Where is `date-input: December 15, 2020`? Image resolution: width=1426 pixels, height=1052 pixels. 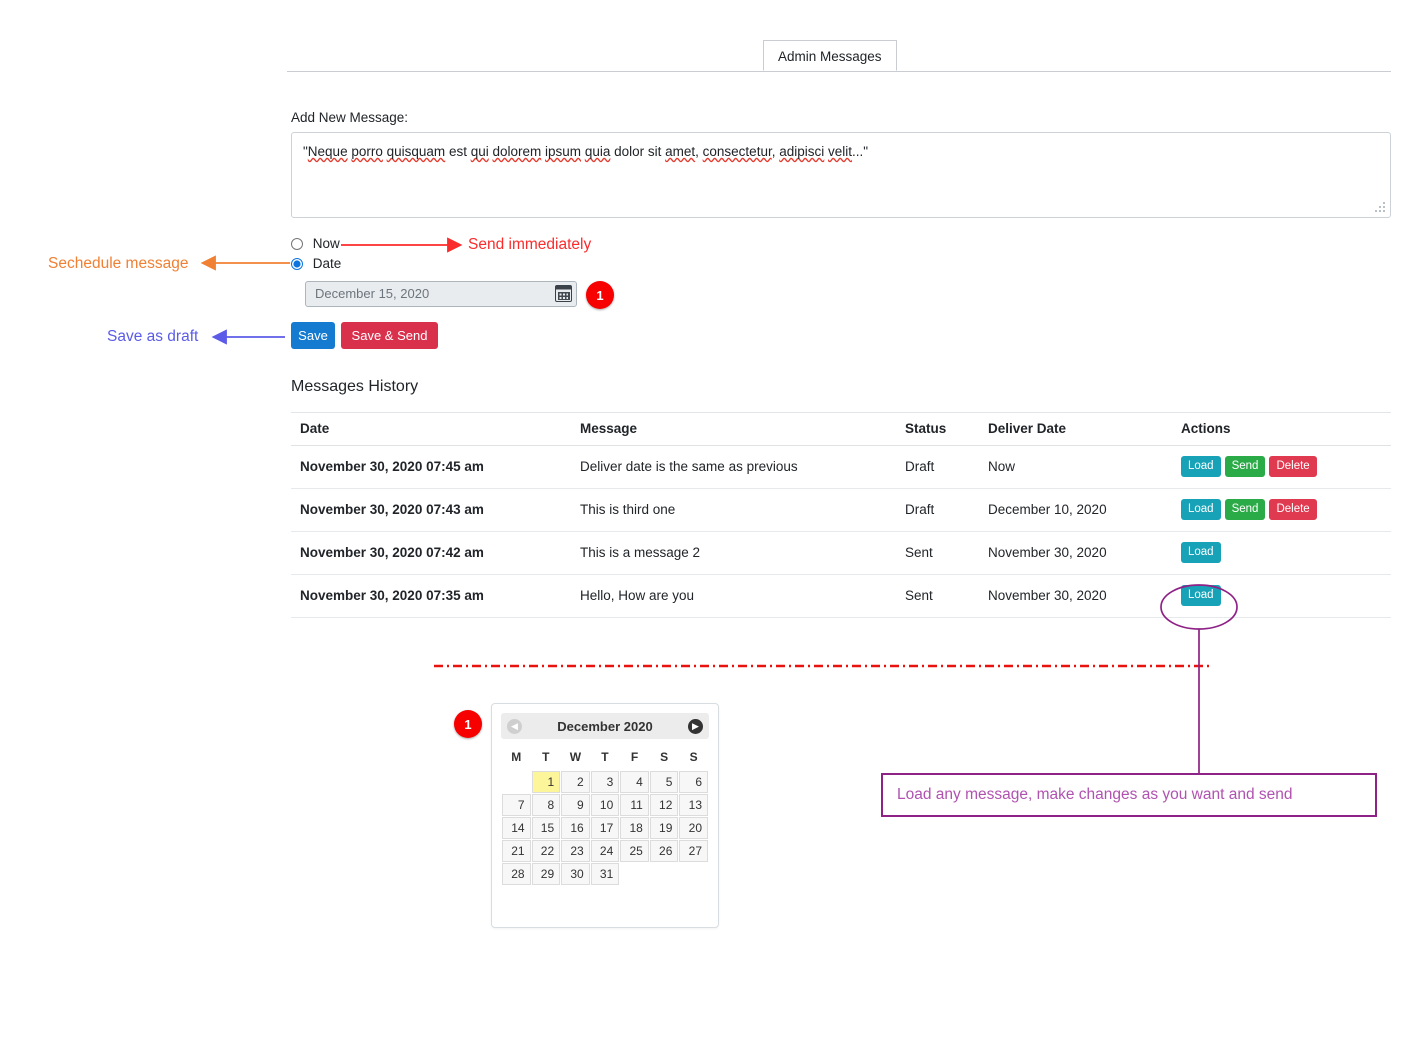 date-input: December 15, 2020 is located at coordinates (441, 294).